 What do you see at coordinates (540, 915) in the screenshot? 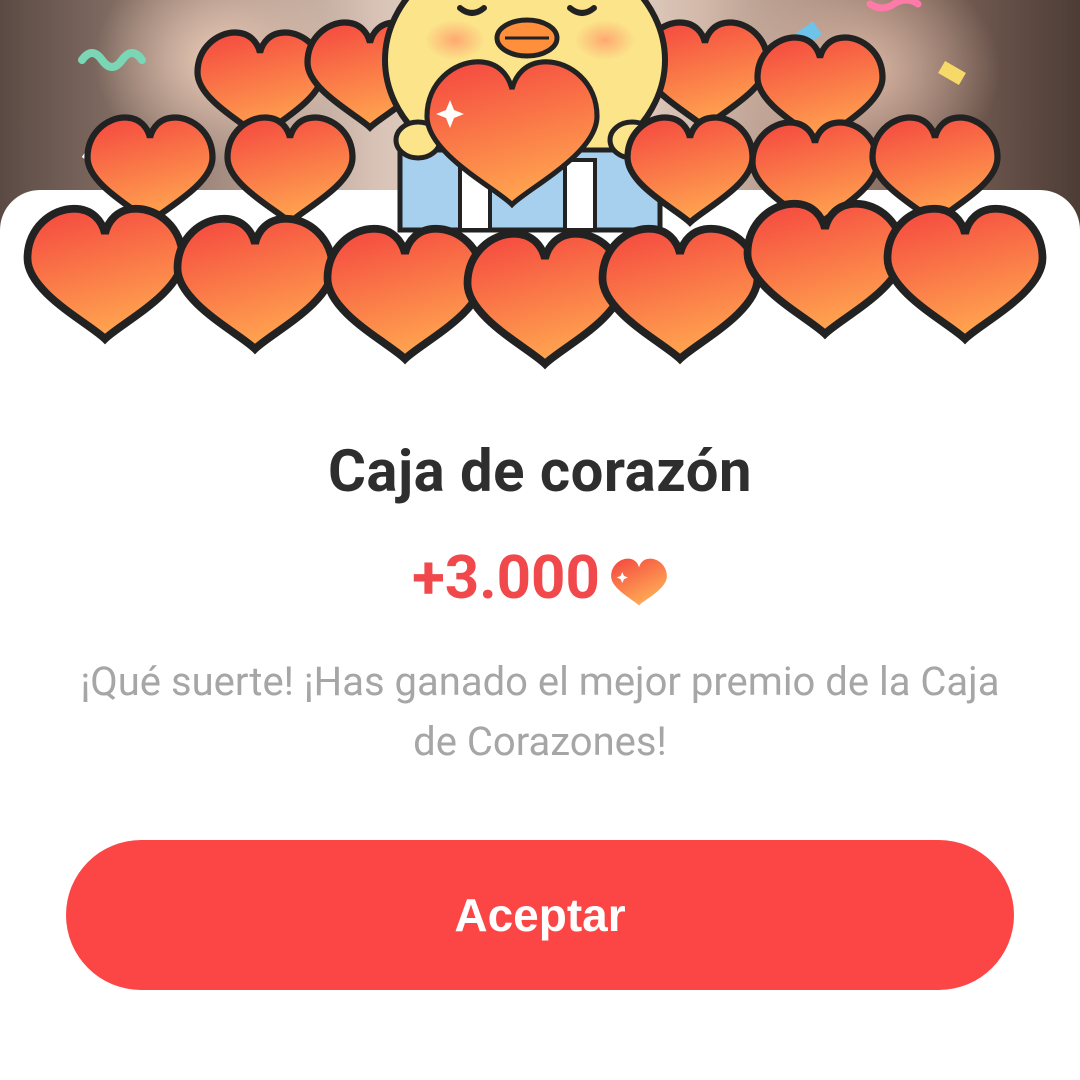
I see `accept-button: Aceptar` at bounding box center [540, 915].